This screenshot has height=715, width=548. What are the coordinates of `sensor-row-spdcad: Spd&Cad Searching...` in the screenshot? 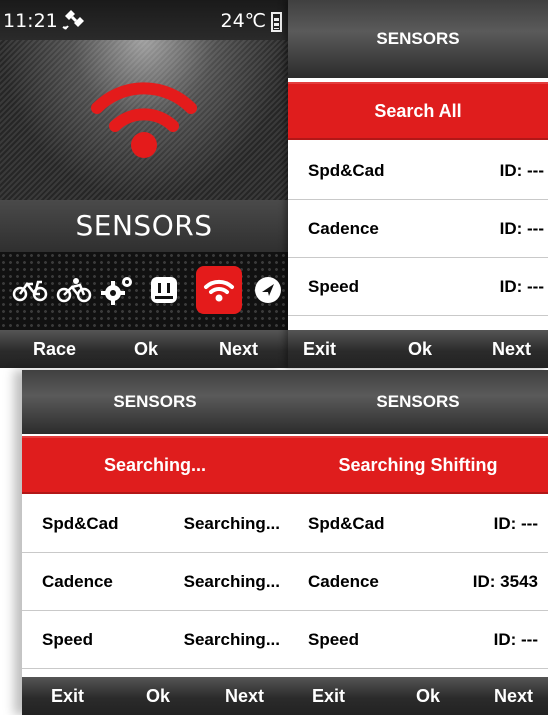 It's located at (155, 524).